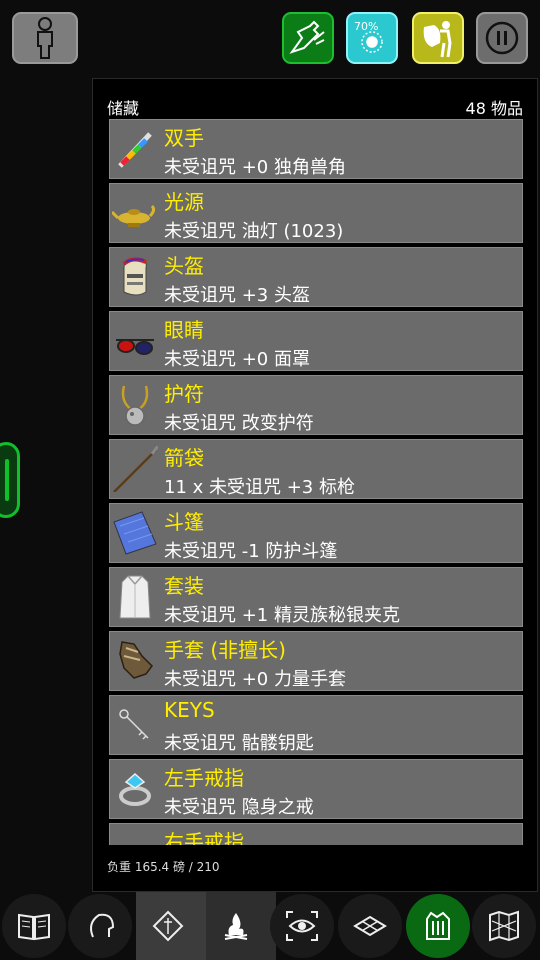 This screenshot has height=960, width=540. Describe the element at coordinates (136, 660) in the screenshot. I see `gauntlets-icon` at that location.